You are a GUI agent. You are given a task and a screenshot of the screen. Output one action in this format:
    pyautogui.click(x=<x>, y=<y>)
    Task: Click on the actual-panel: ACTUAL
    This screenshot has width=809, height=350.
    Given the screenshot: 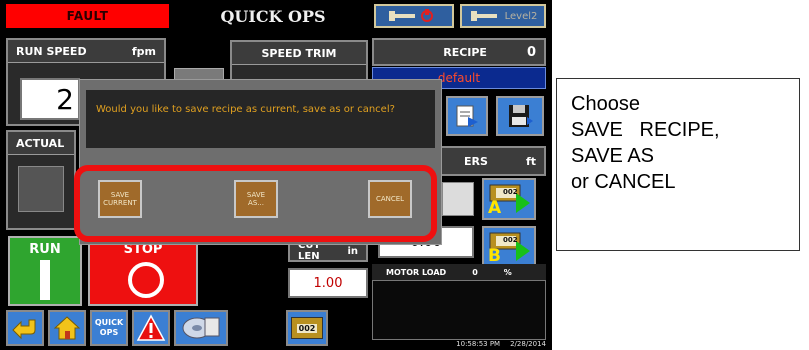 What is the action you would take?
    pyautogui.click(x=41, y=180)
    